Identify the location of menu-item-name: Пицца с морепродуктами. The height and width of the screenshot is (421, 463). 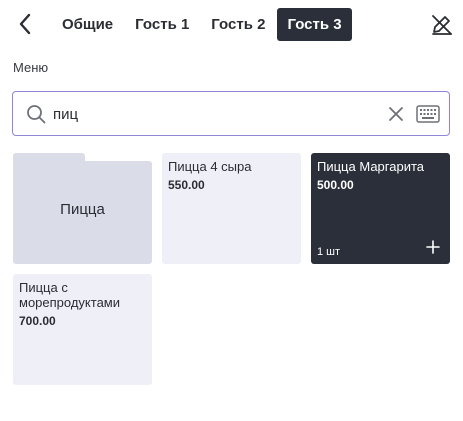
(69, 295).